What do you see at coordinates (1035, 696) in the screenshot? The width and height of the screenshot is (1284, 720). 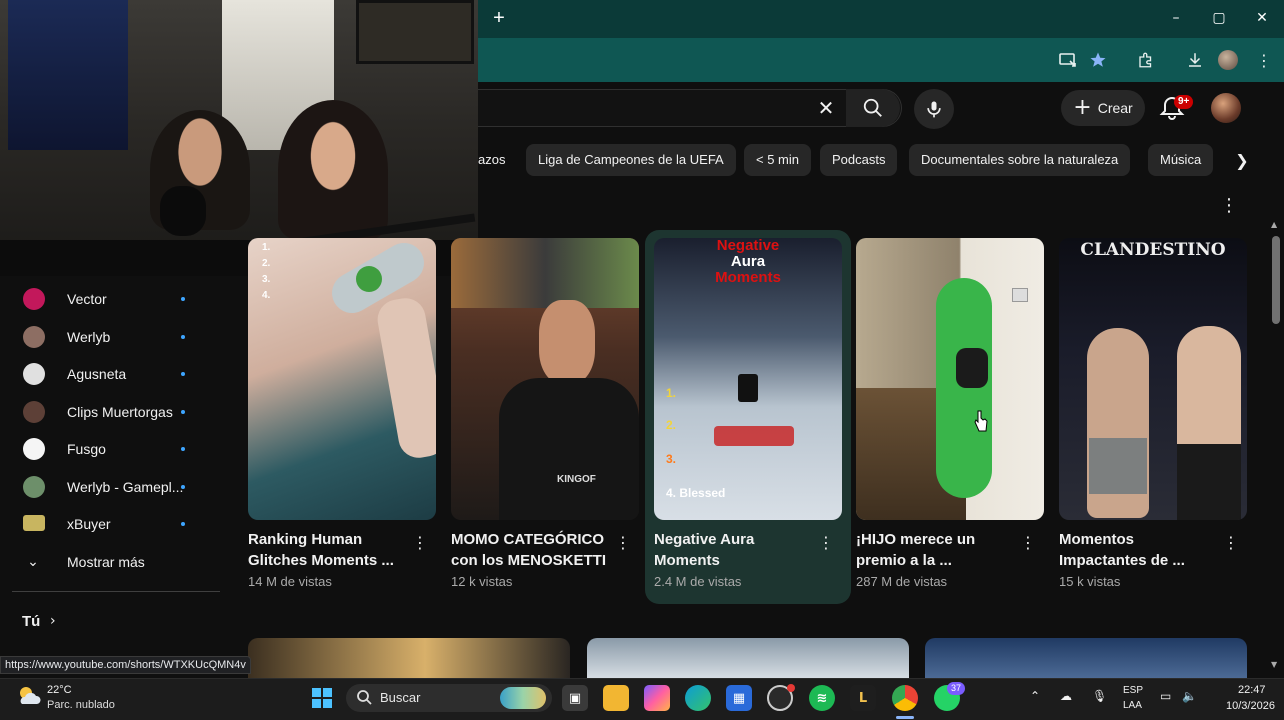 I see `show-hidden-icons-chevron-icon: ⌃` at bounding box center [1035, 696].